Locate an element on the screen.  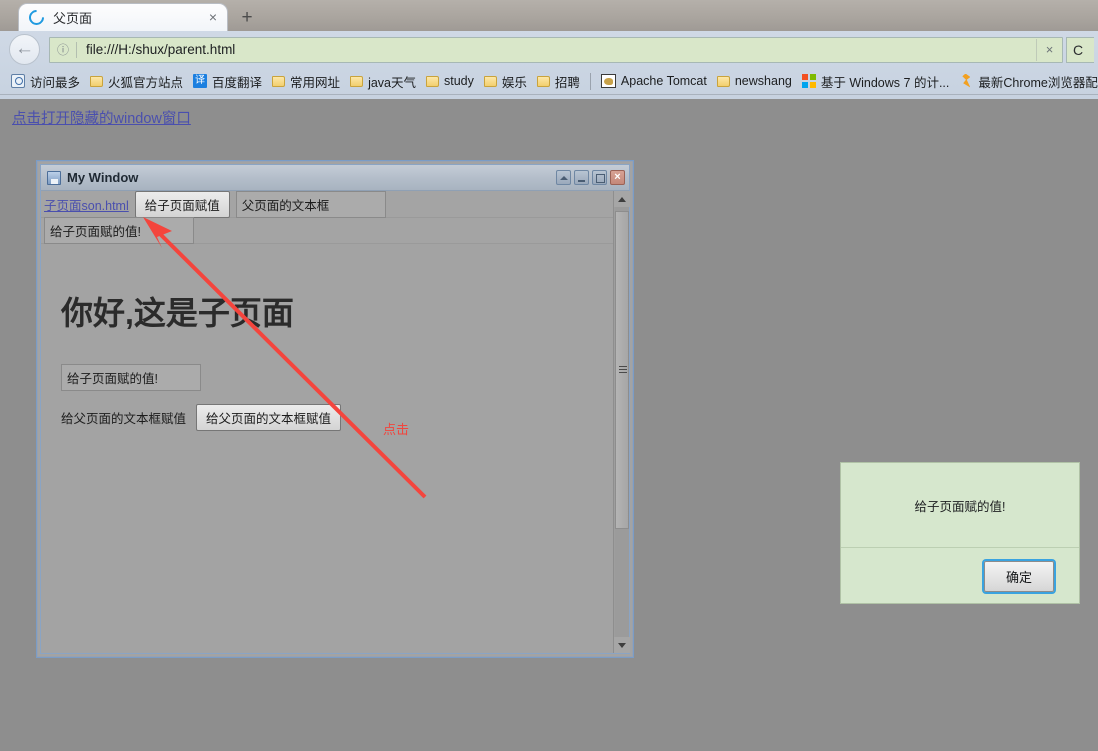
bookmark-baidu-translate: 译 百度翻译 is located at coordinates (227, 81).